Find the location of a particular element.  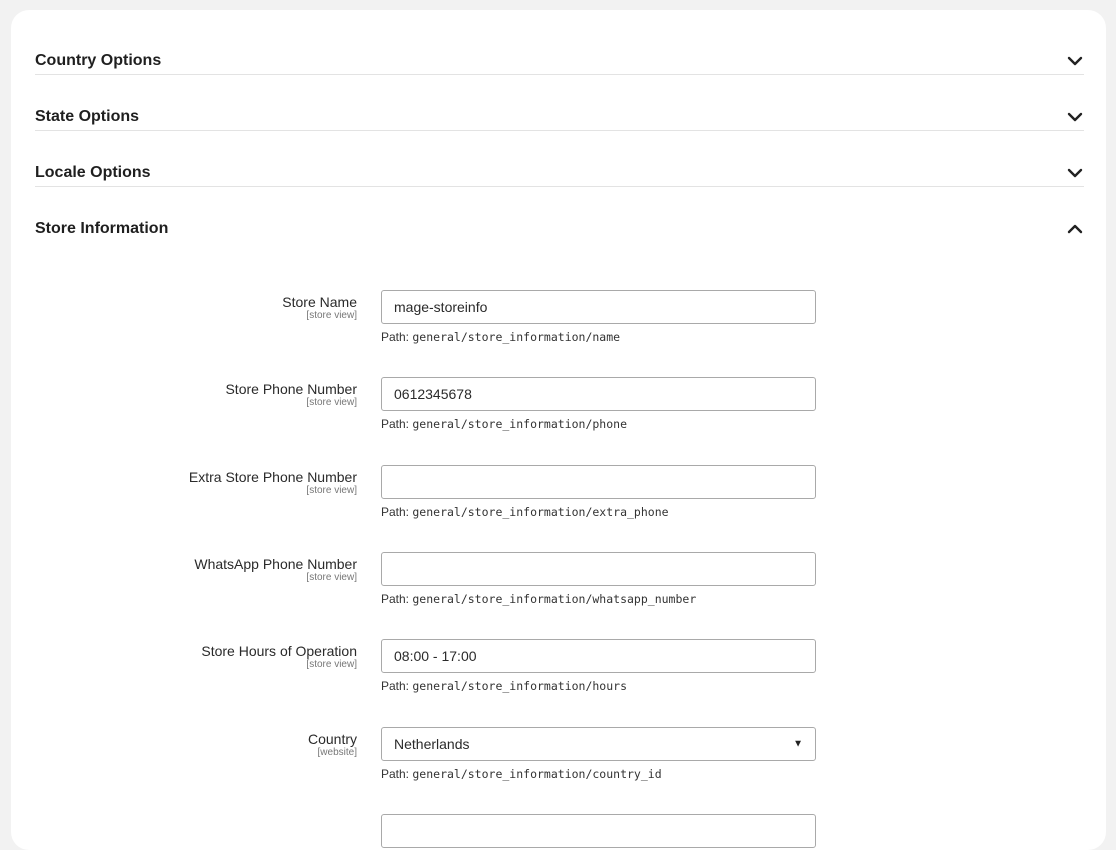

path-value: general/store_information/country_id is located at coordinates (537, 774).